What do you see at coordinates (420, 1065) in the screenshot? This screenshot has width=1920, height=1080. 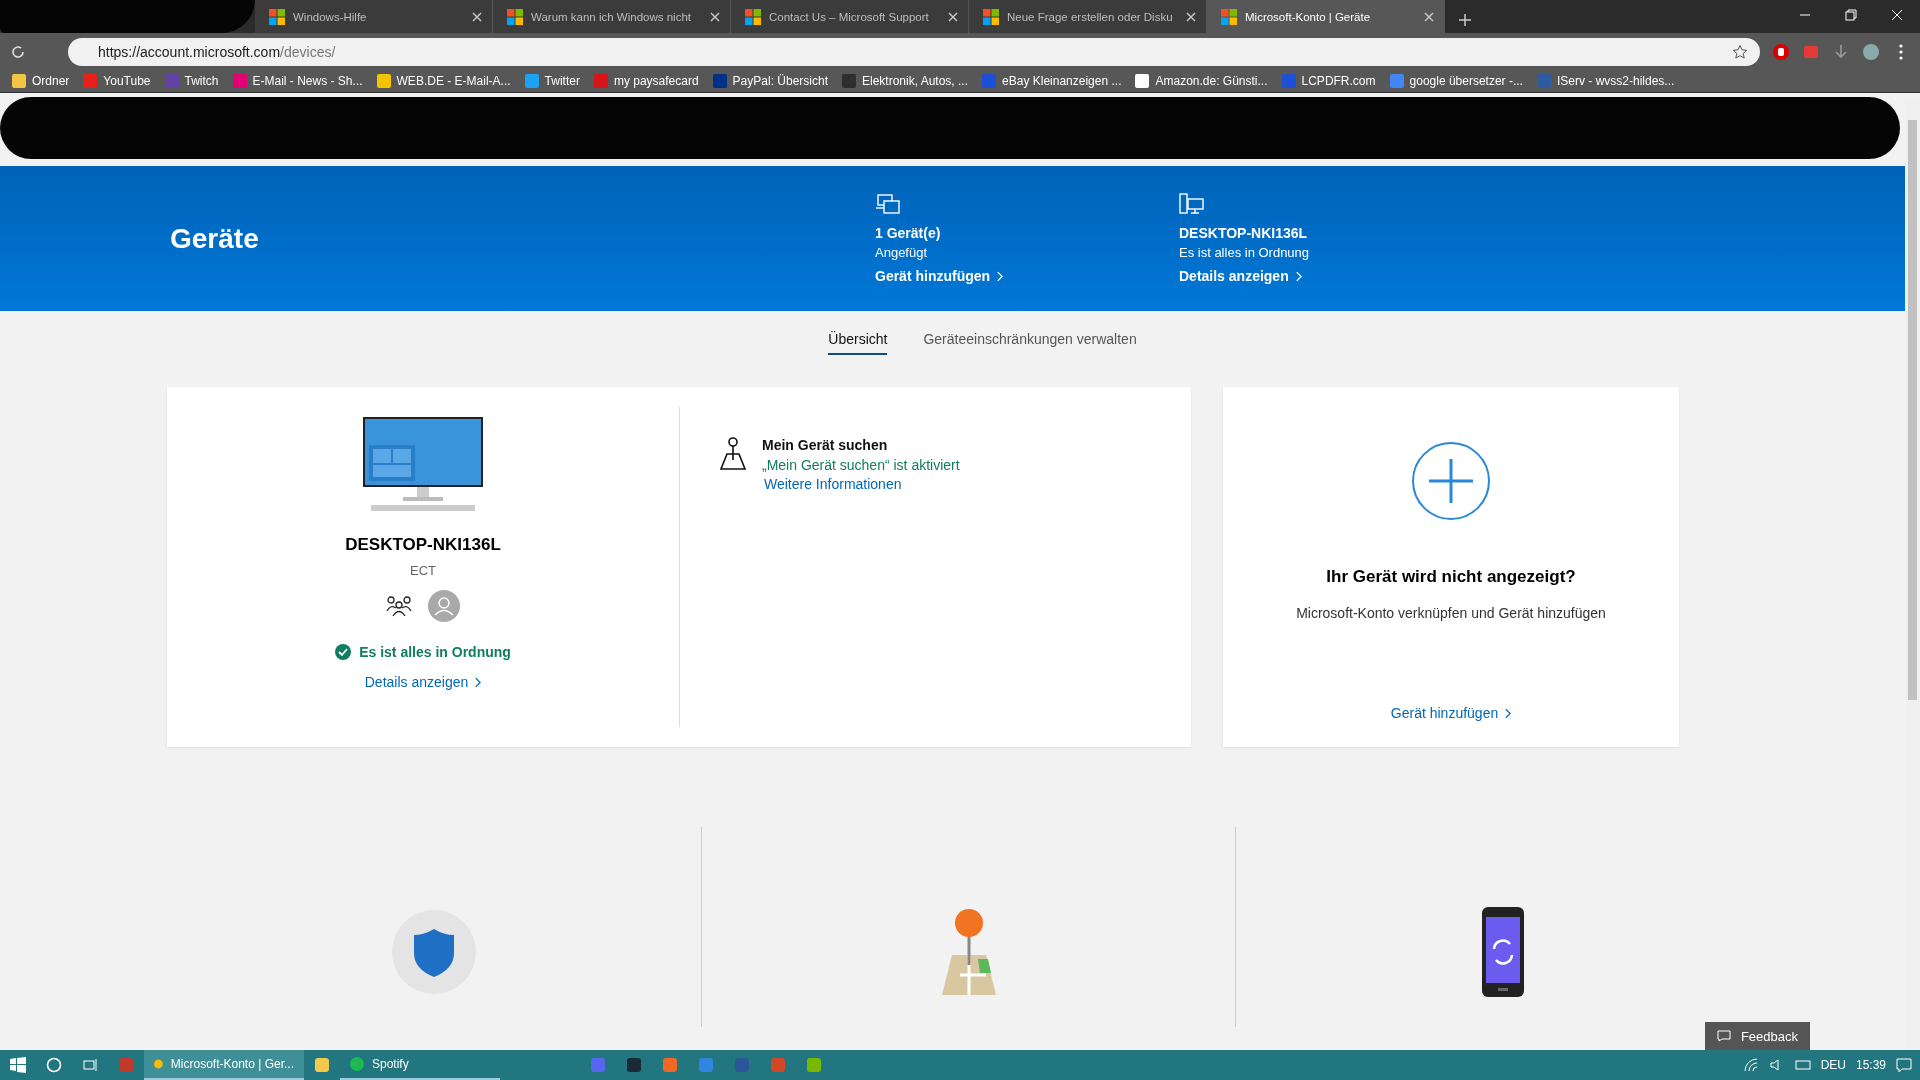 I see `taskbar-app: Spotify` at bounding box center [420, 1065].